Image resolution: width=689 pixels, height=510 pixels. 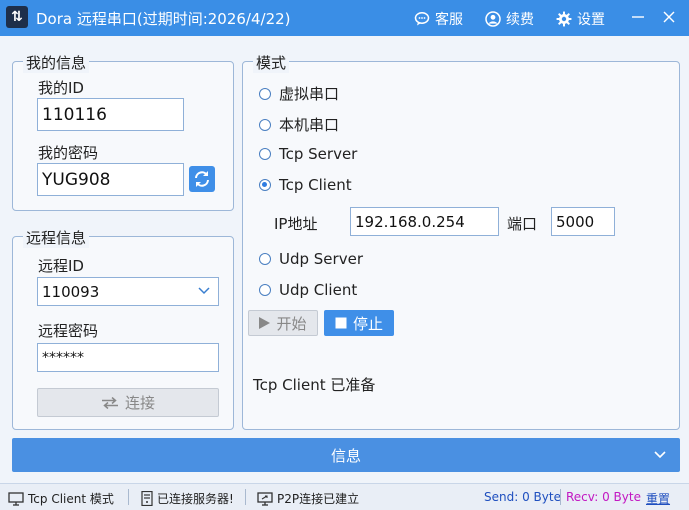 I want to click on status-p2p: P2P连接已建立, so click(x=308, y=498).